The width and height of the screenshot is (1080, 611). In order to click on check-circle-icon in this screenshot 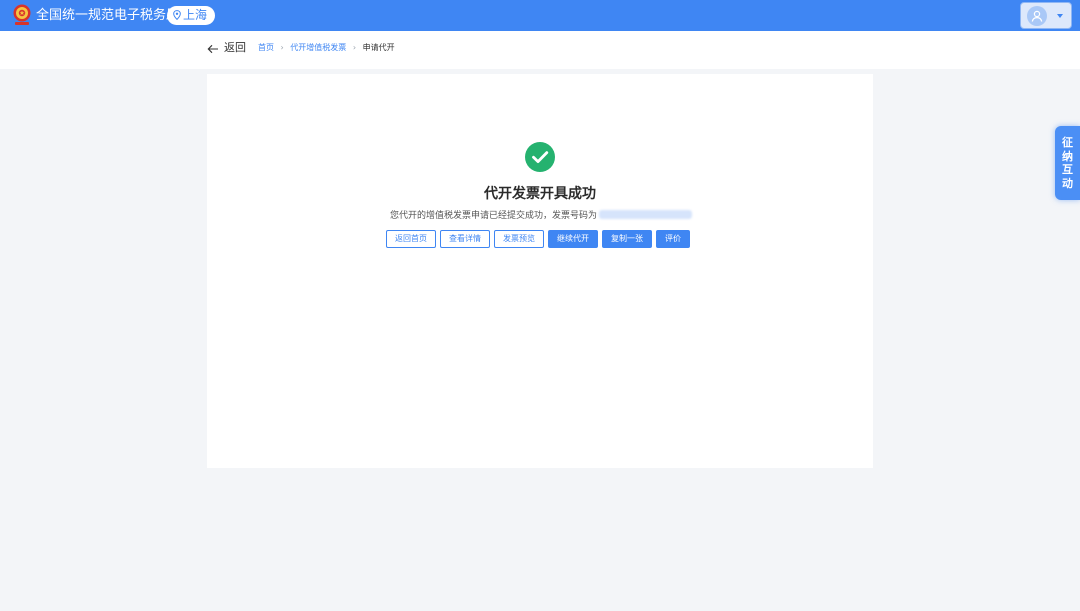, I will do `click(540, 157)`.